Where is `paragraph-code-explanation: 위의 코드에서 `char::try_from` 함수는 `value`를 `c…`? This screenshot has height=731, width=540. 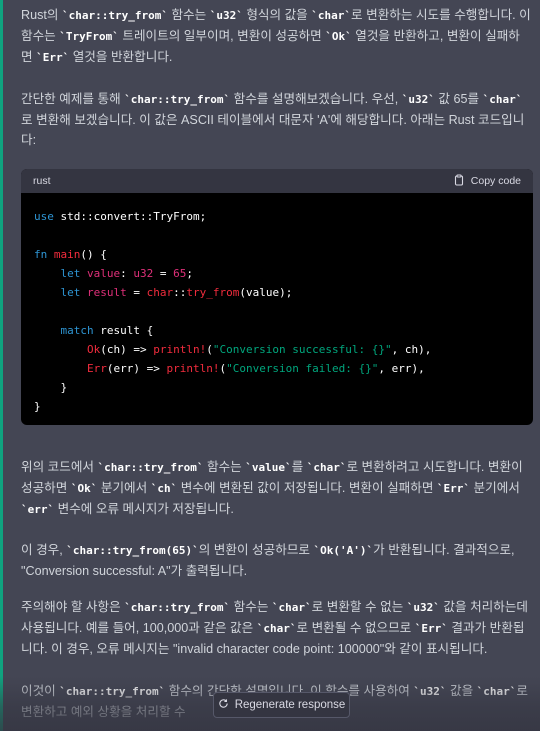
paragraph-code-explanation: 위의 코드에서 `char::try_from` 함수는 `value`를 `c… is located at coordinates (272, 488).